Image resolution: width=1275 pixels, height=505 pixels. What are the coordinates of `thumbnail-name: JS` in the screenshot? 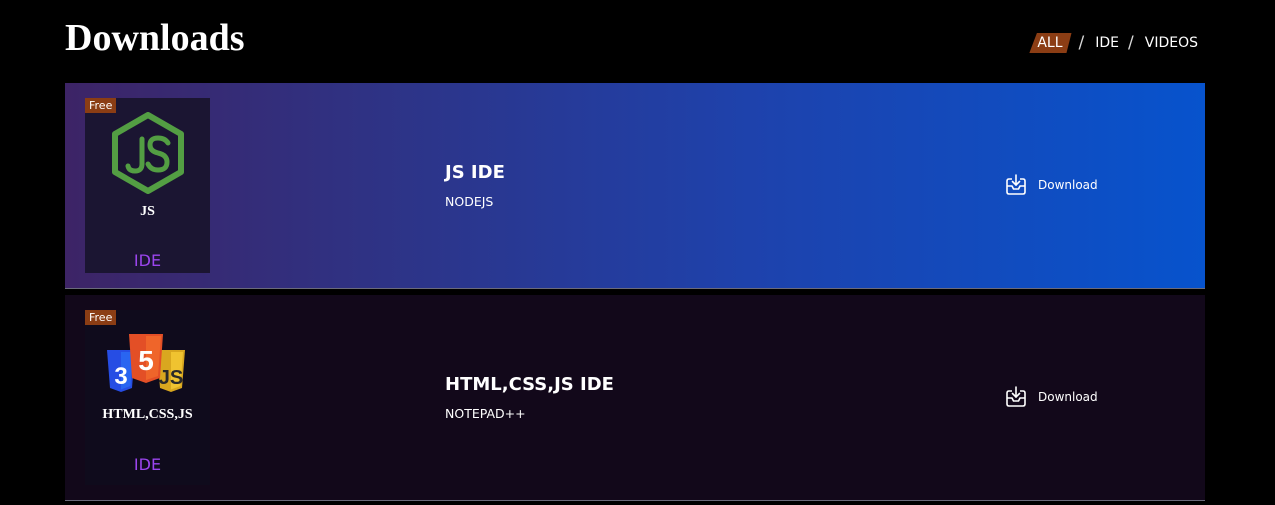 It's located at (147, 211).